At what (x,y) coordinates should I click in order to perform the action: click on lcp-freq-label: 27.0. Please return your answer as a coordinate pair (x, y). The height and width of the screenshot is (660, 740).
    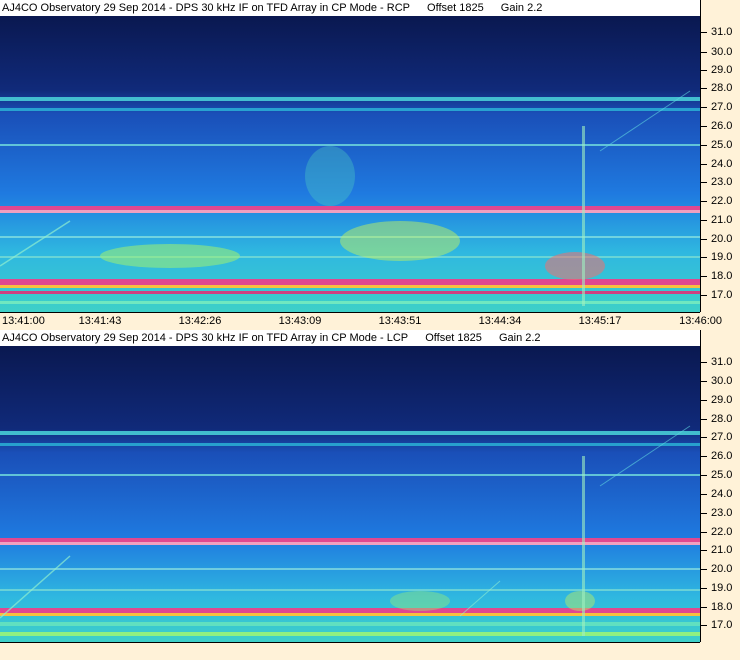
    Looking at the image, I should click on (722, 437).